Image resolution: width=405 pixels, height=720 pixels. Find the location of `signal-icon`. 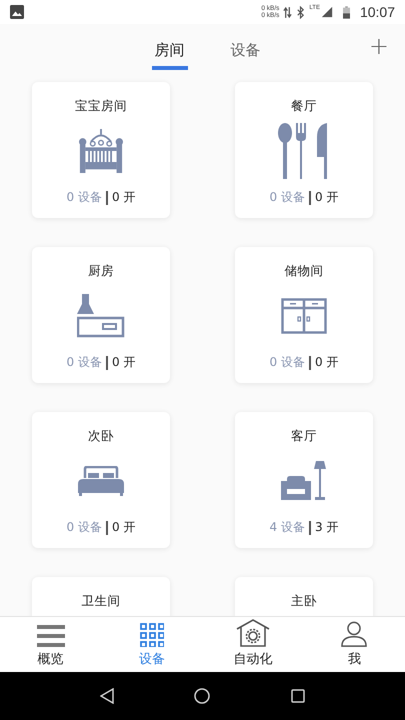

signal-icon is located at coordinates (326, 12).